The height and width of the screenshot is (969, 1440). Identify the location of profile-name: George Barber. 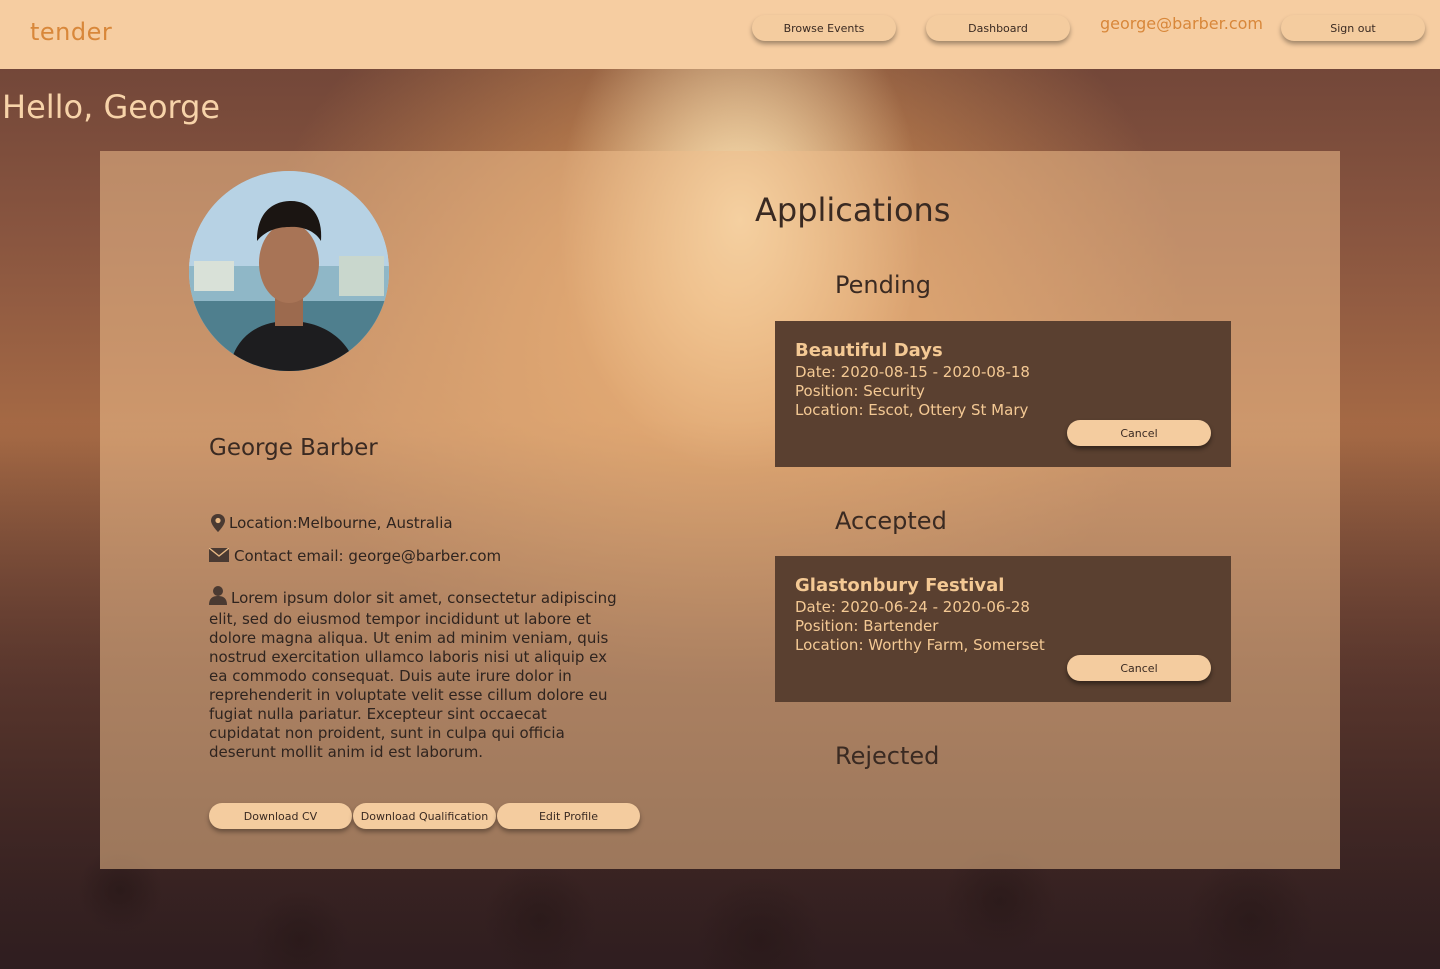
(293, 448).